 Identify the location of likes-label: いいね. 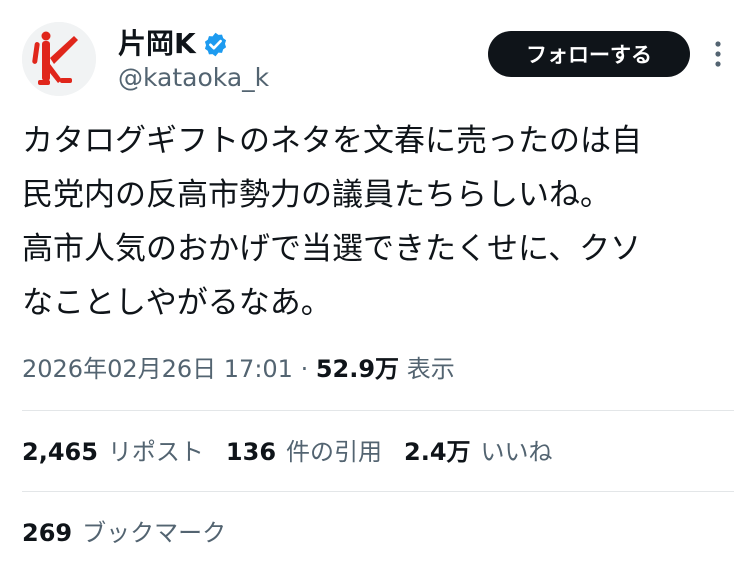
(516, 452).